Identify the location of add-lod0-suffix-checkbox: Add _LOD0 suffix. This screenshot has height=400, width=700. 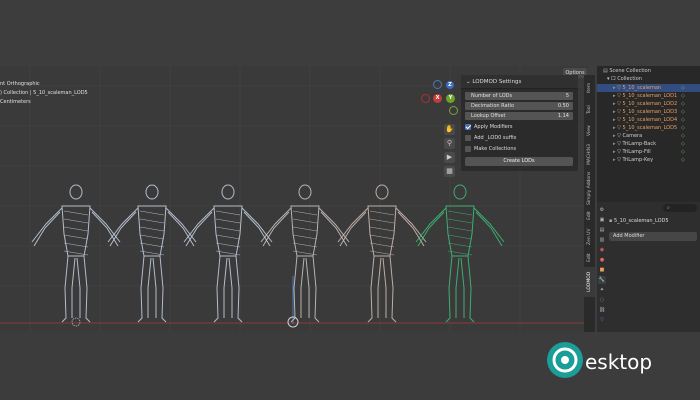
(491, 138).